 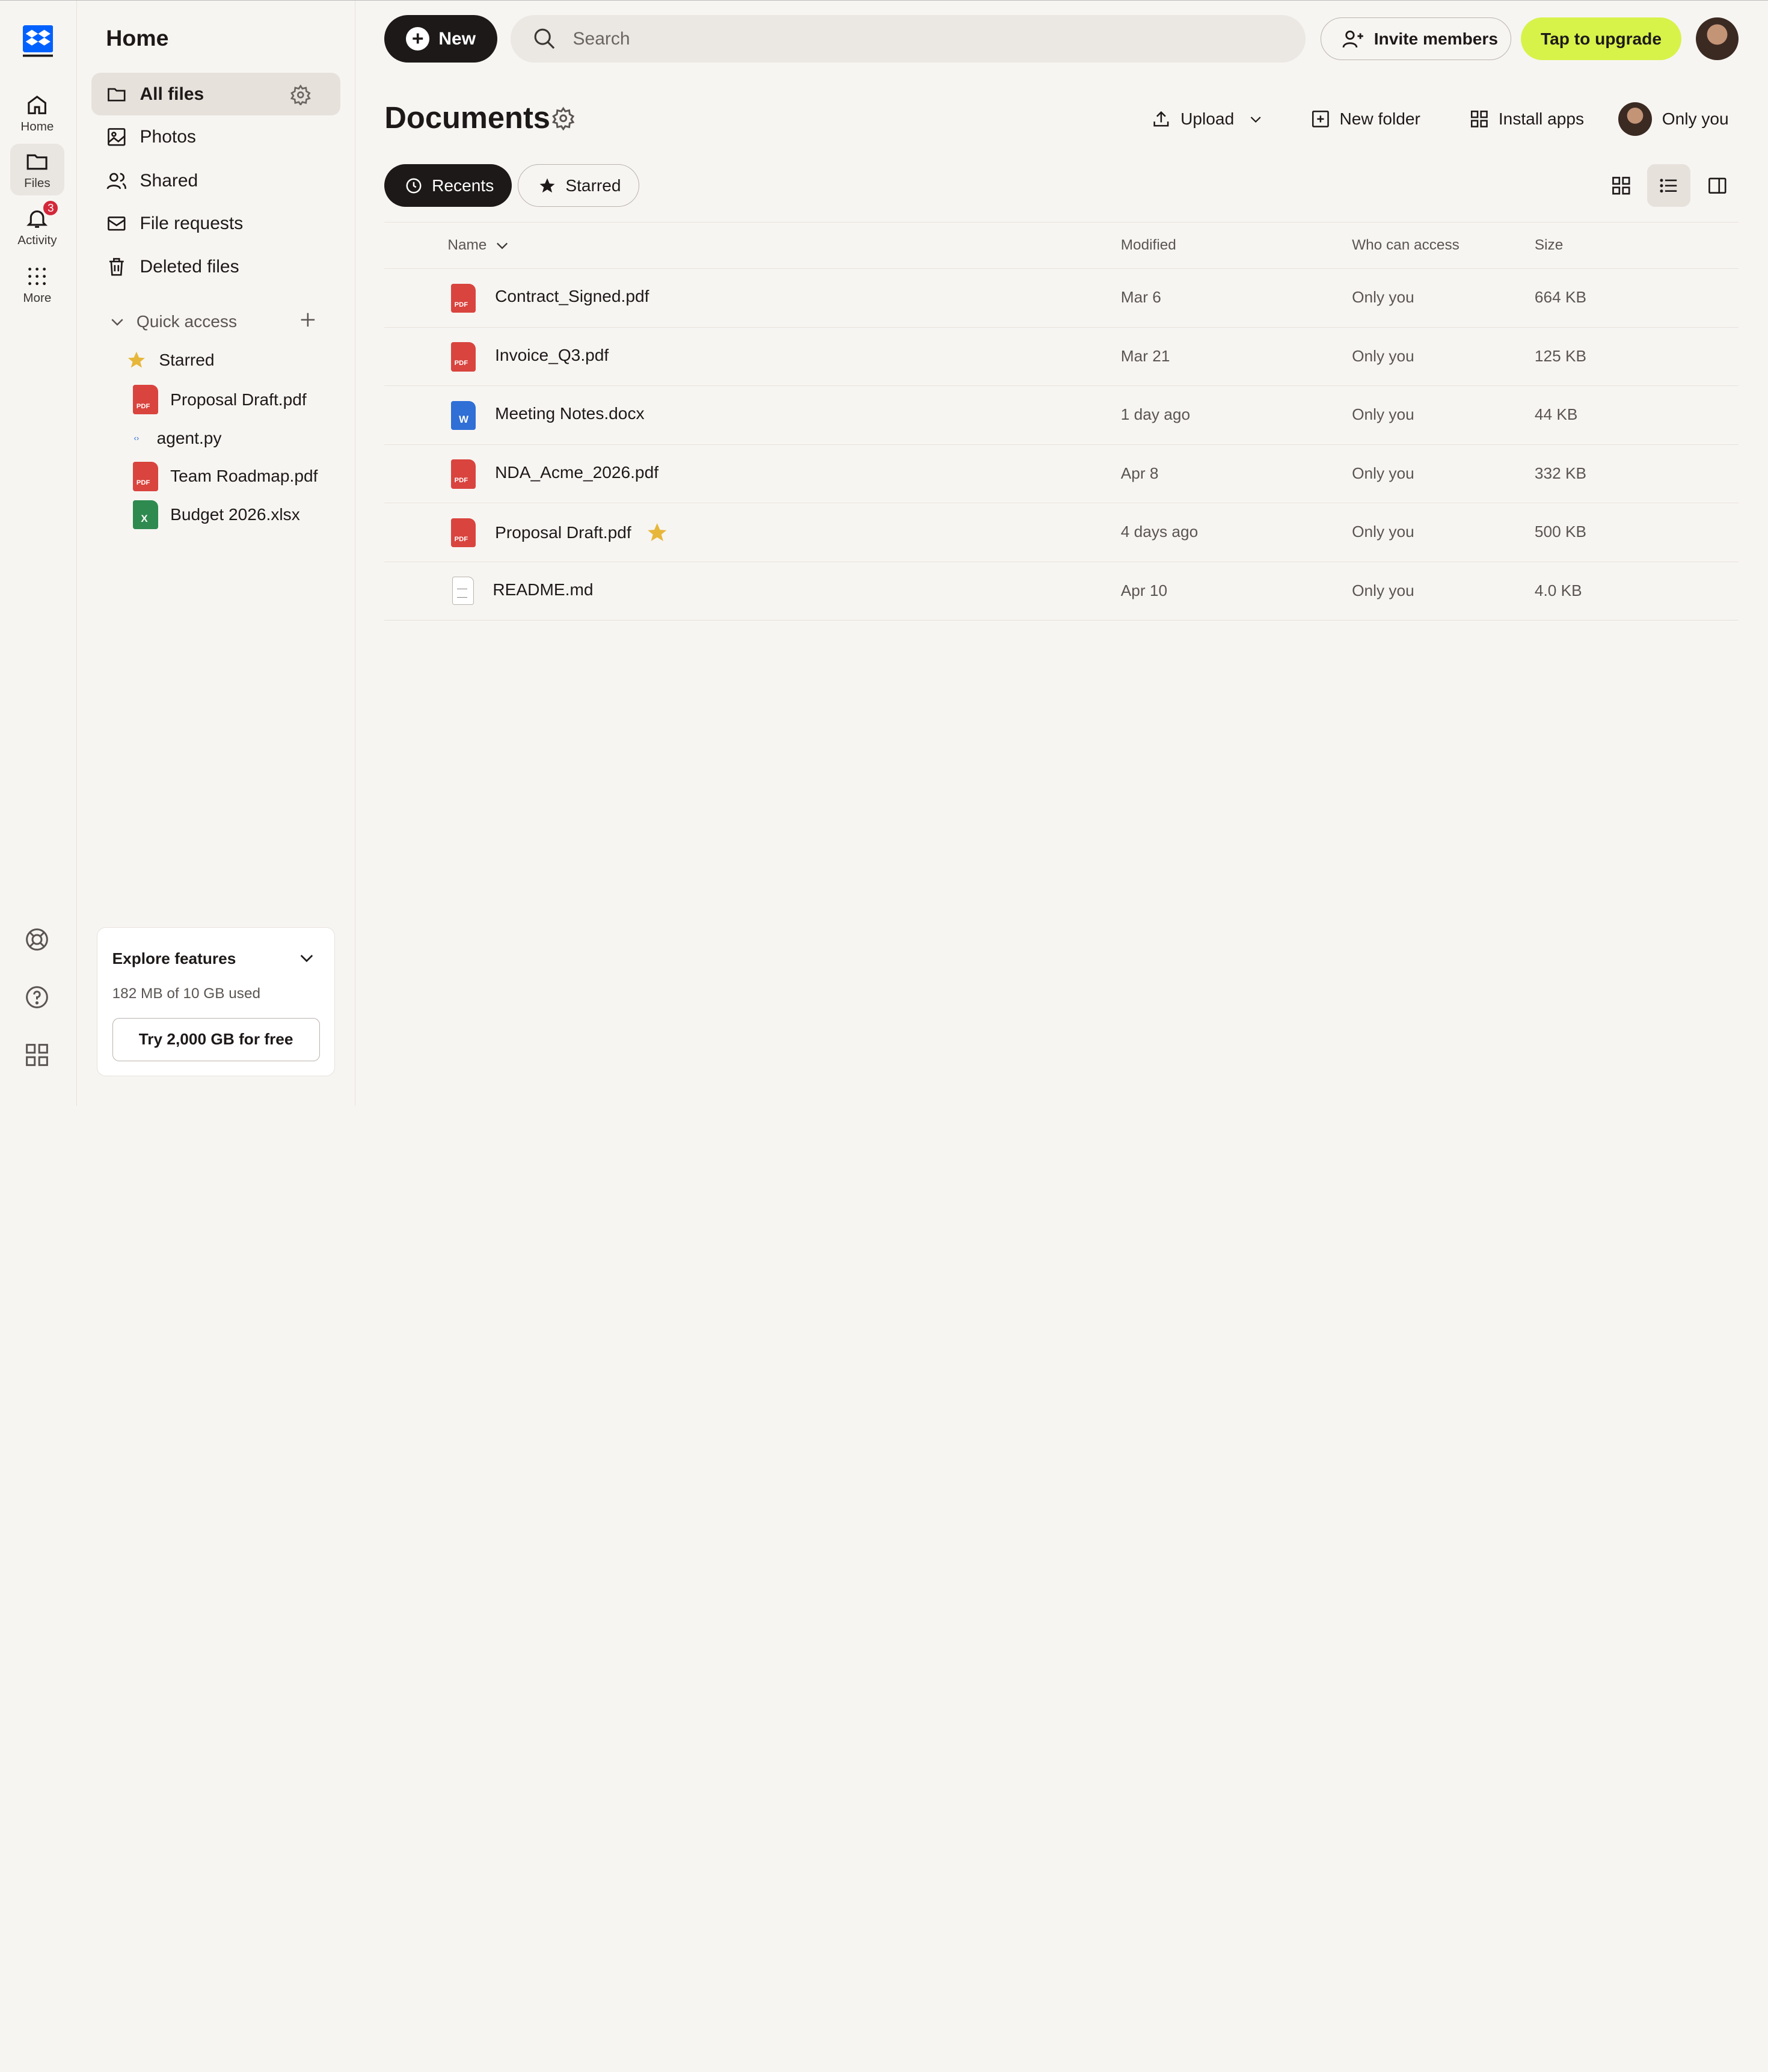 I want to click on quick-access-item-proposal: Proposal Draft.pdf, so click(x=220, y=400).